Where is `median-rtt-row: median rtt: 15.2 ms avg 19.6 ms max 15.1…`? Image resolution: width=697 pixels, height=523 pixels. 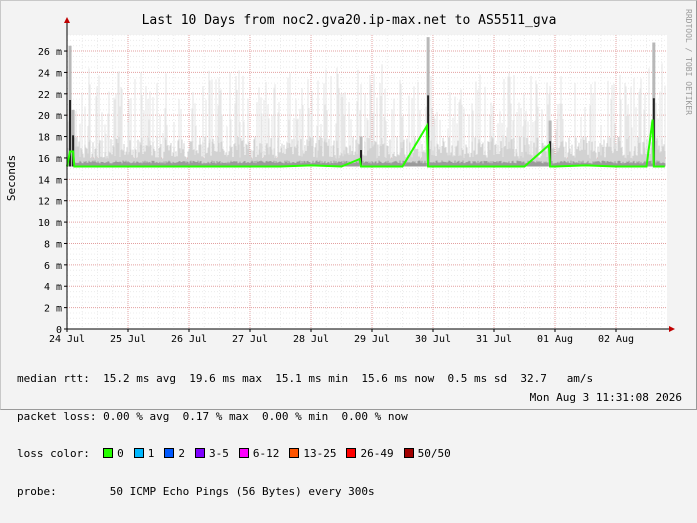
median-rtt-row: median rtt: 15.2 ms avg 19.6 ms max 15.1… is located at coordinates (305, 379).